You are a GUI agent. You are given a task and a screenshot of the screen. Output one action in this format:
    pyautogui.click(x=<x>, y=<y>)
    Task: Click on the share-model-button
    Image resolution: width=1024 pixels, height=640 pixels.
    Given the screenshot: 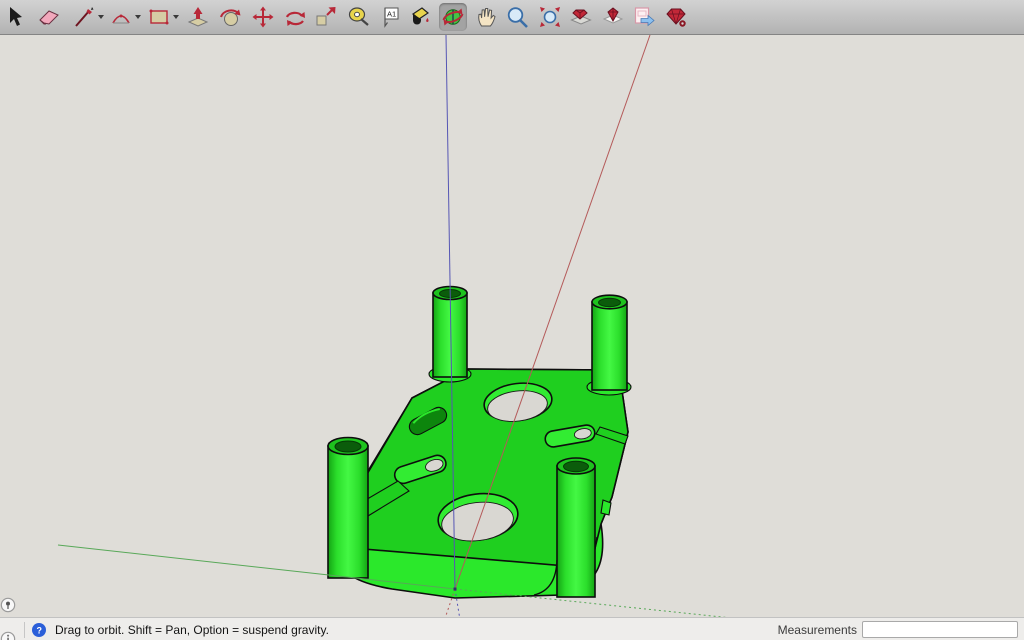 What is the action you would take?
    pyautogui.click(x=613, y=17)
    